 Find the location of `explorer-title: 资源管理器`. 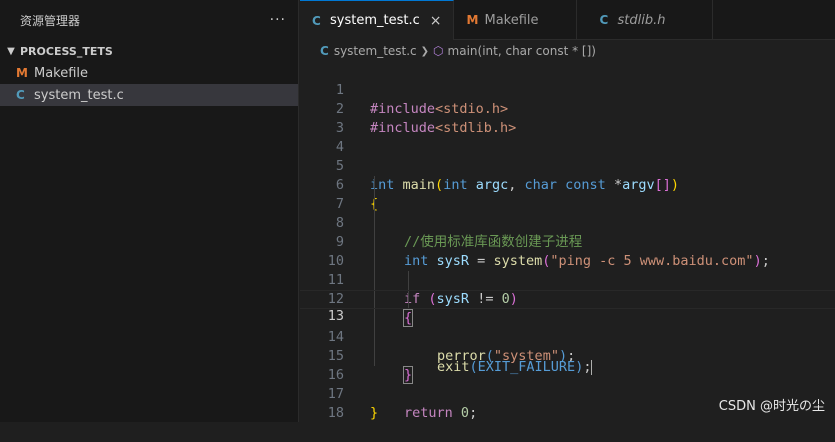

explorer-title: 资源管理器 is located at coordinates (50, 20).